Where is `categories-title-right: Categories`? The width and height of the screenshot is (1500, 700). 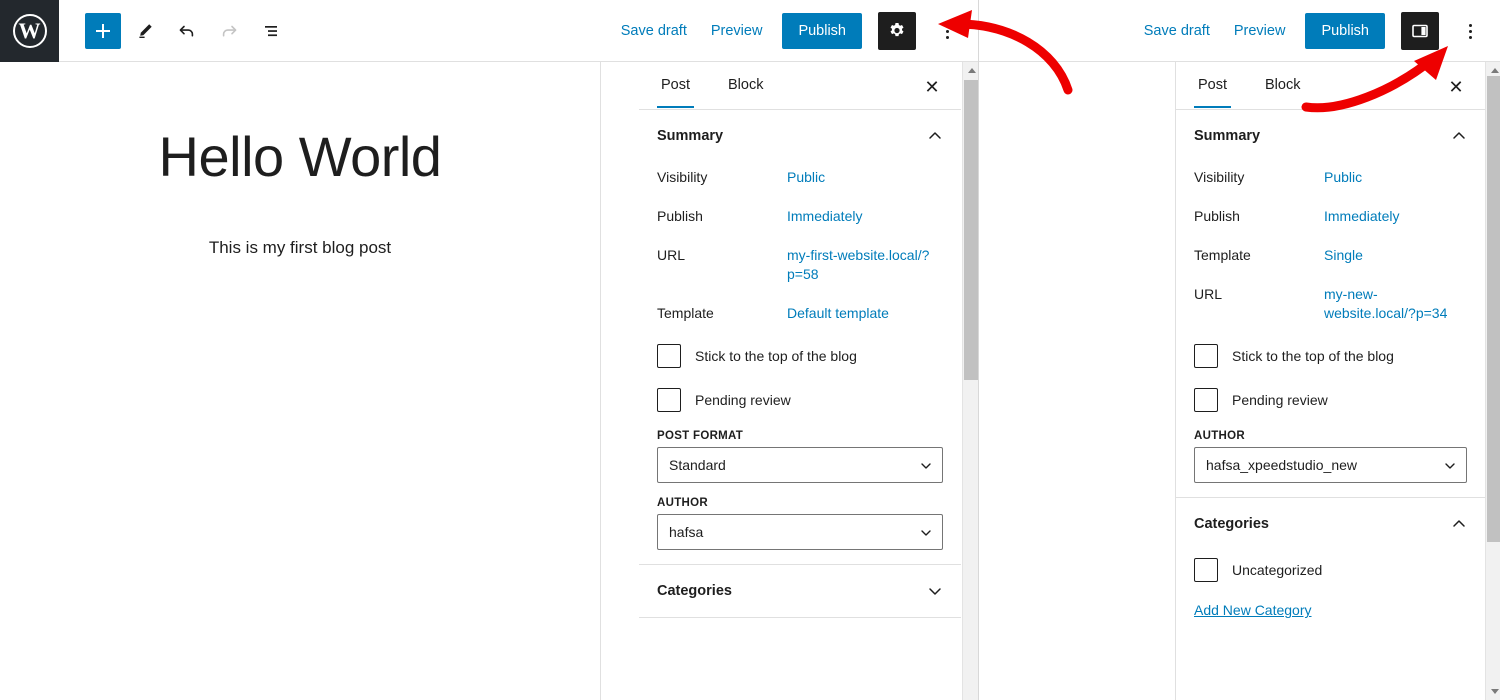 categories-title-right: Categories is located at coordinates (1231, 524).